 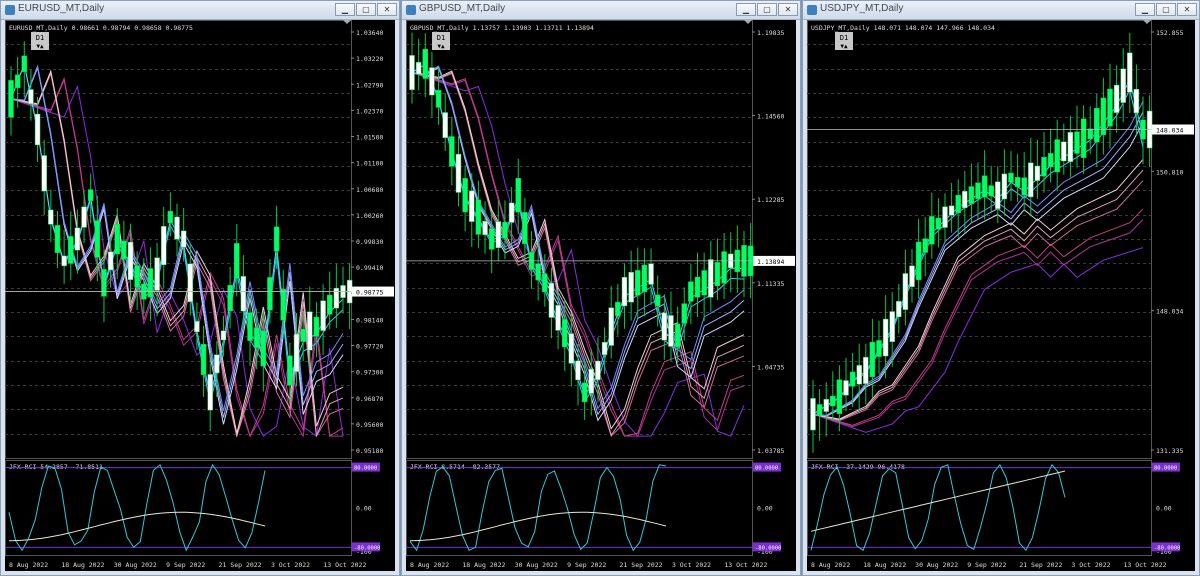 What do you see at coordinates (1001, 10) in the screenshot?
I see `window-titlebar: USDJPY_MT,Daily ▁ ▢ ✕` at bounding box center [1001, 10].